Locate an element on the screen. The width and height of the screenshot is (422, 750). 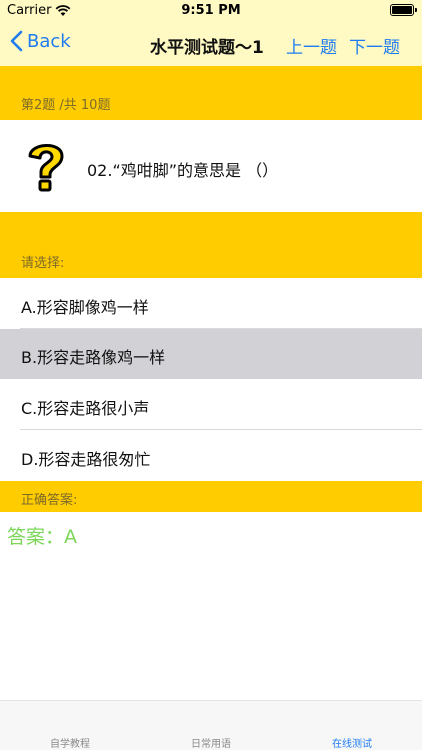
tab-self-study: 自学教程 is located at coordinates (70, 742).